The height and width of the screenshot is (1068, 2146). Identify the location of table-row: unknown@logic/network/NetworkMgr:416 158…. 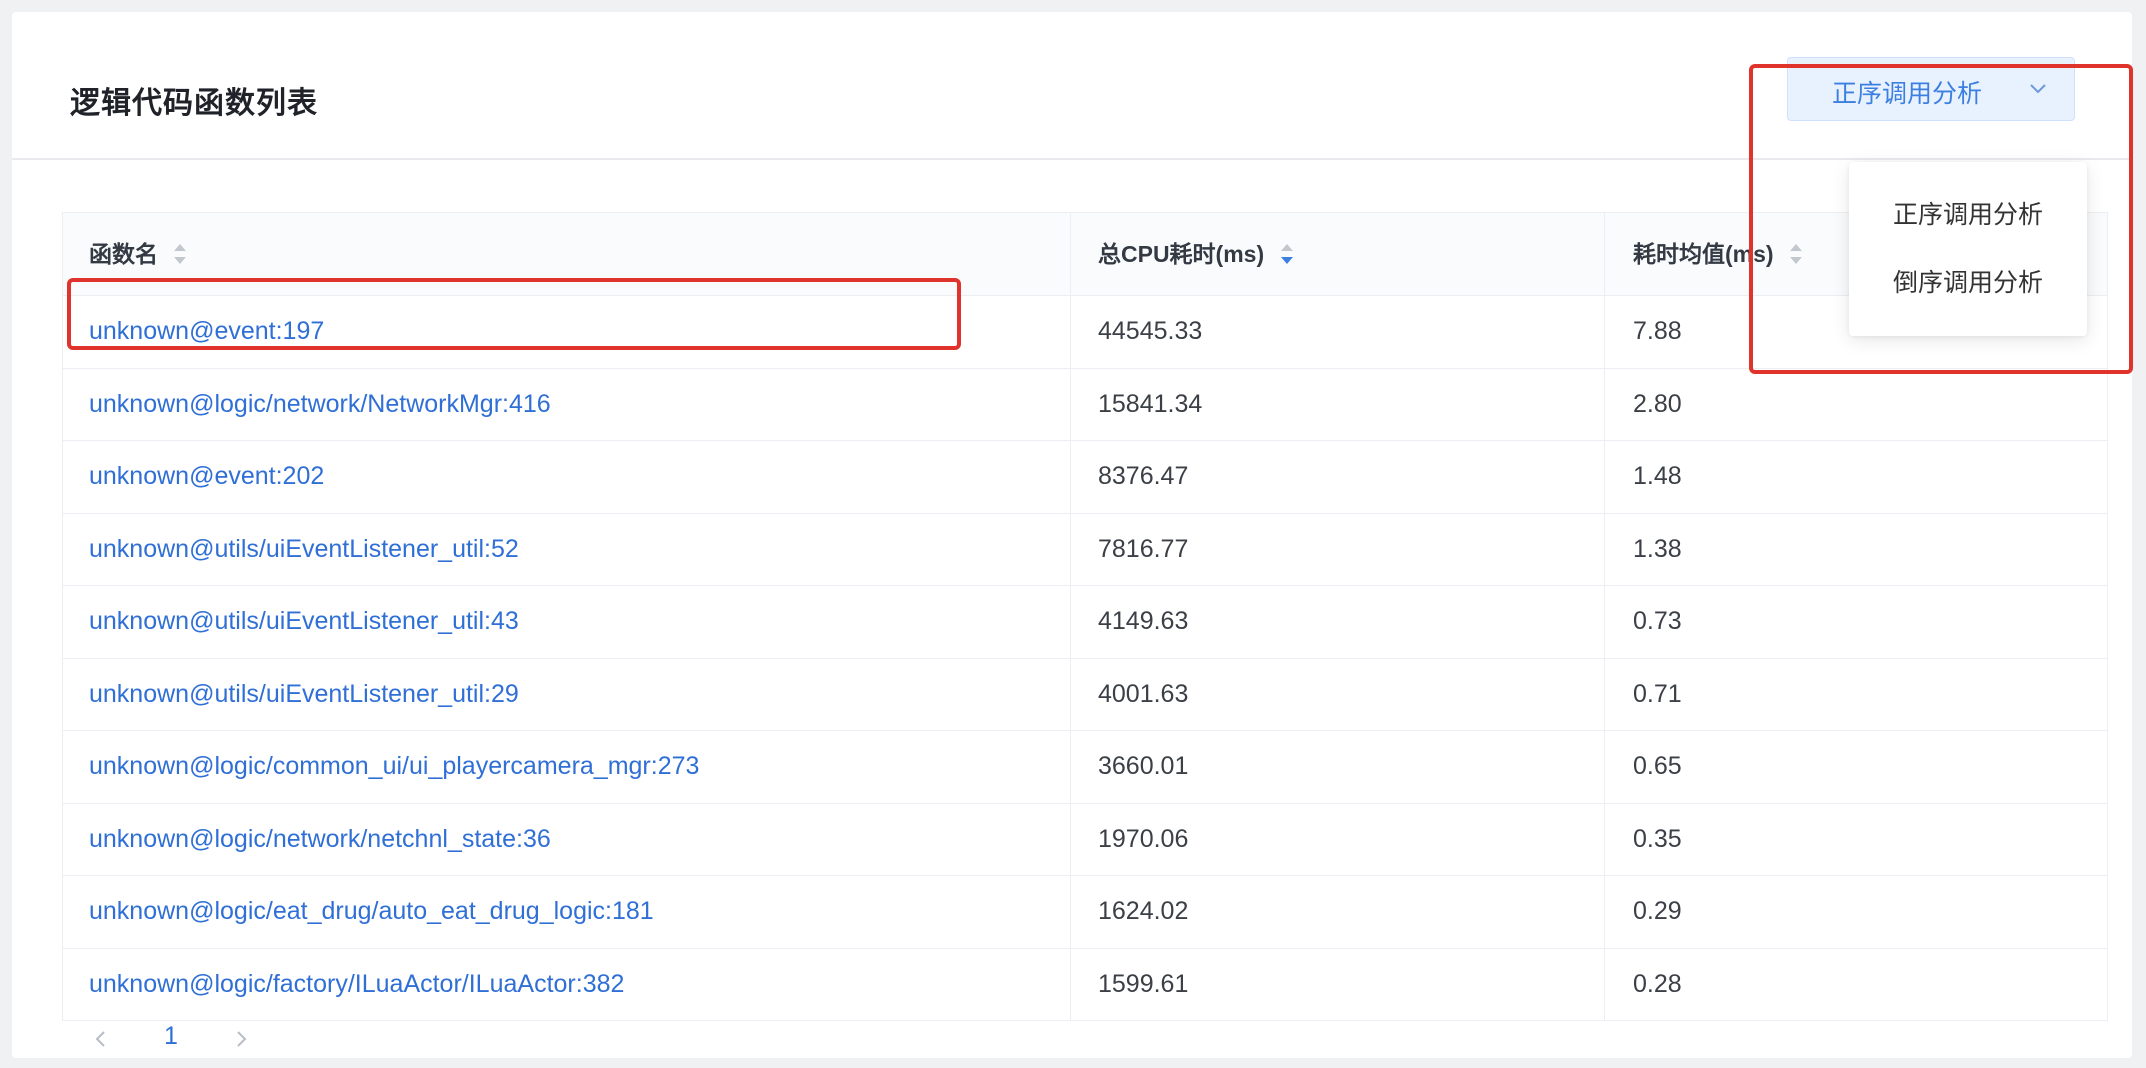
(1085, 404).